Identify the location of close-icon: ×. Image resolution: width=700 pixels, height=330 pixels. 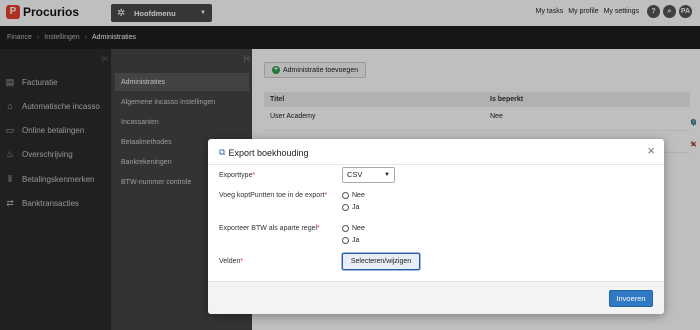
(651, 151).